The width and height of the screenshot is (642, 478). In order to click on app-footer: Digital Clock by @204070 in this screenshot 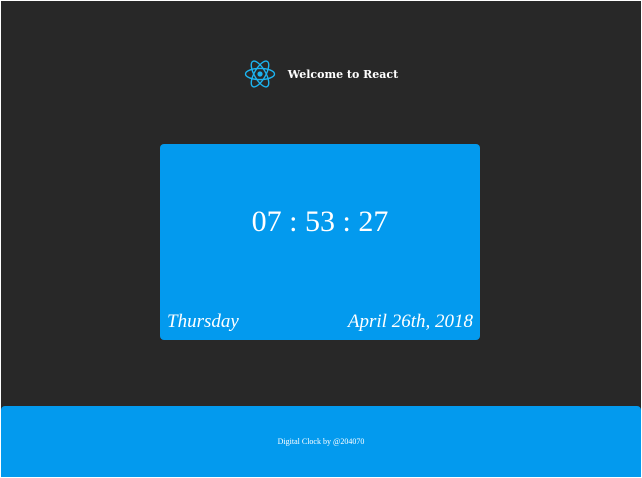, I will do `click(321, 441)`.